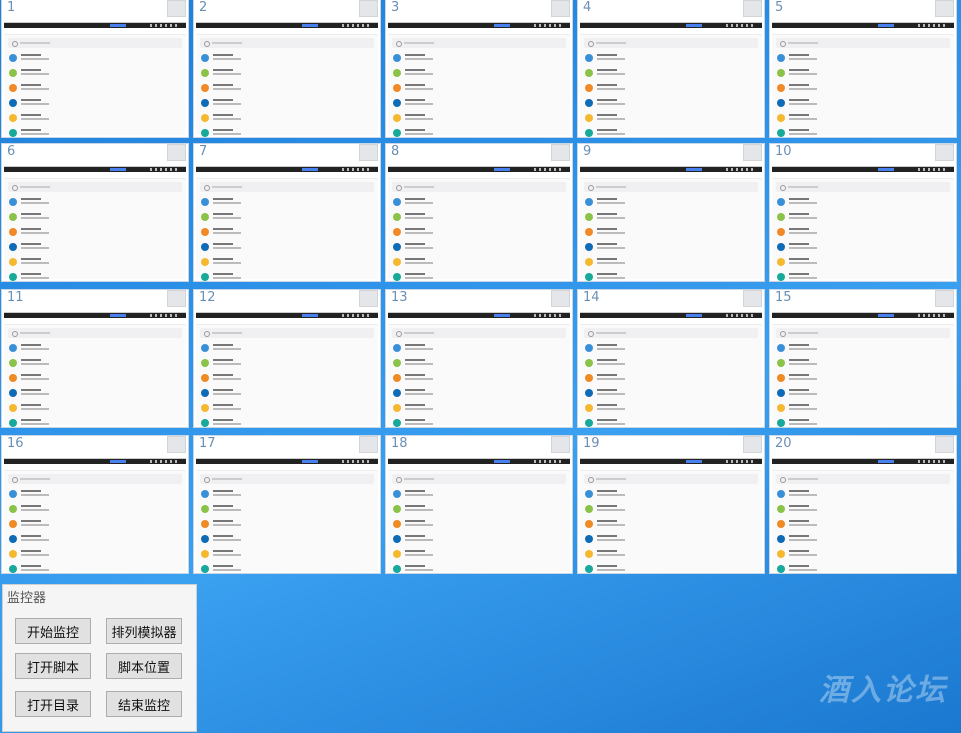 Image resolution: width=961 pixels, height=733 pixels. I want to click on emulator-window: 8, so click(479, 212).